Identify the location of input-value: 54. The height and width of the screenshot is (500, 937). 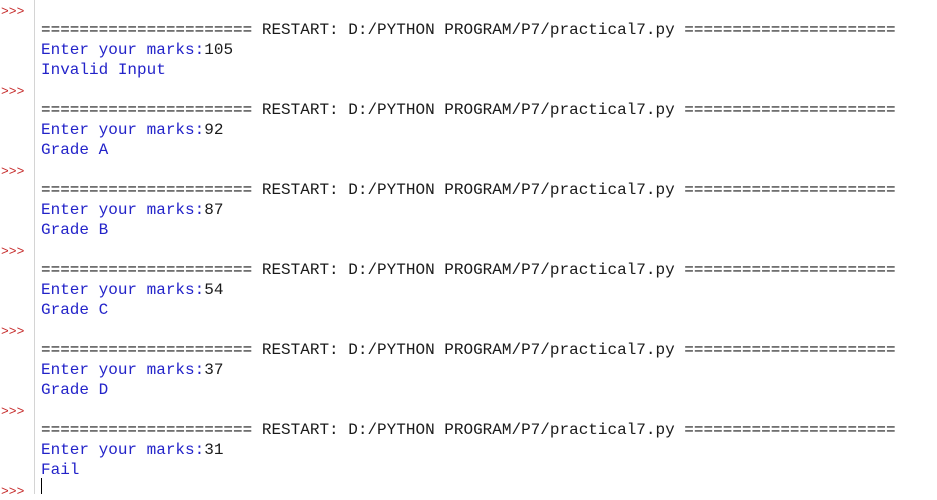
(214, 290).